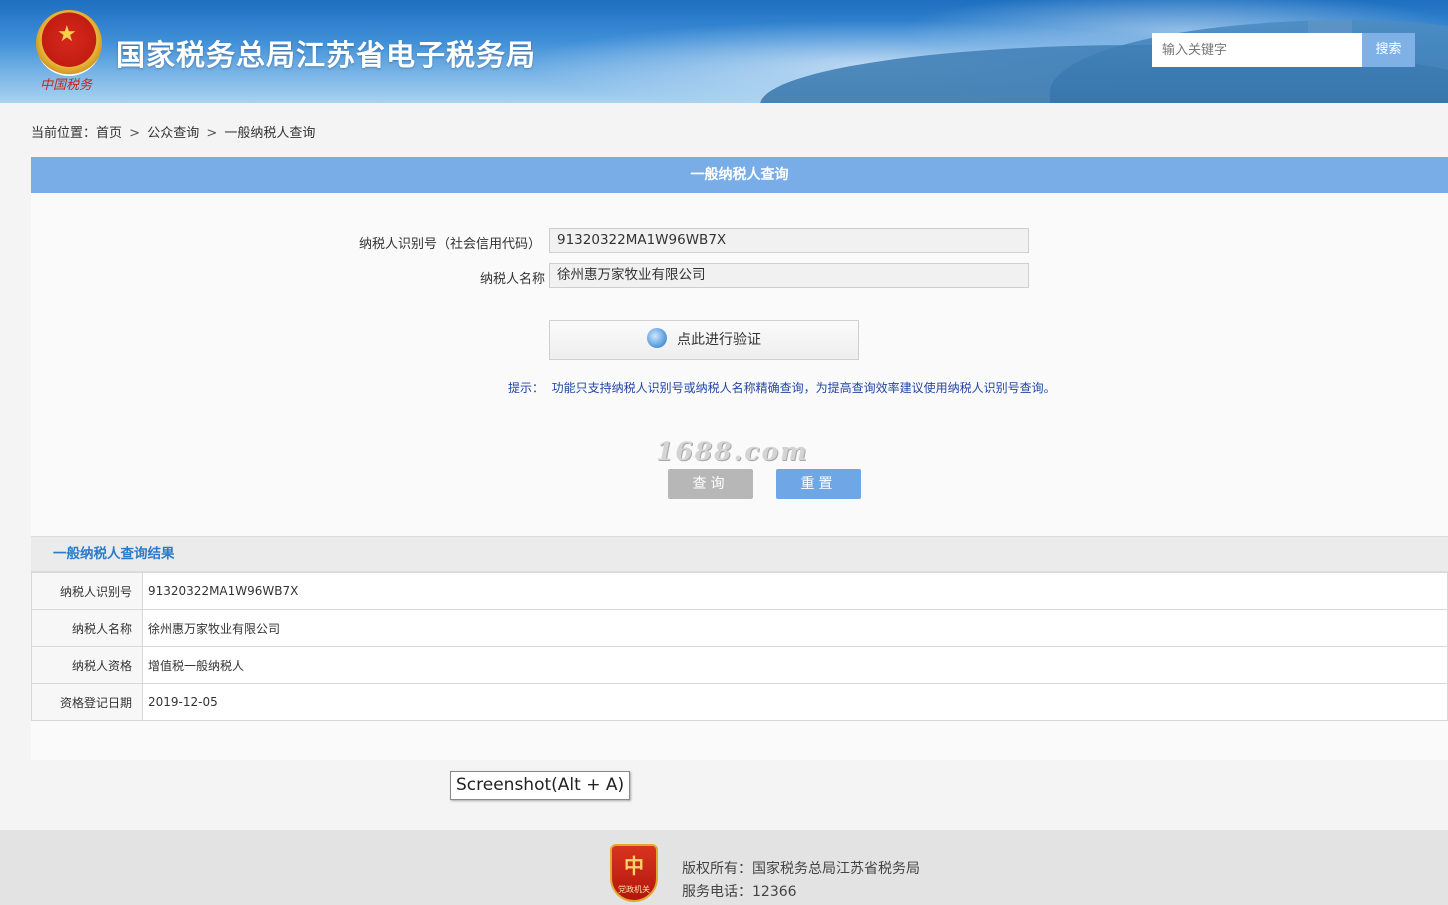 Image resolution: width=1448 pixels, height=905 pixels. What do you see at coordinates (795, 665) in the screenshot?
I see `result-value: 增值税一般纳税人` at bounding box center [795, 665].